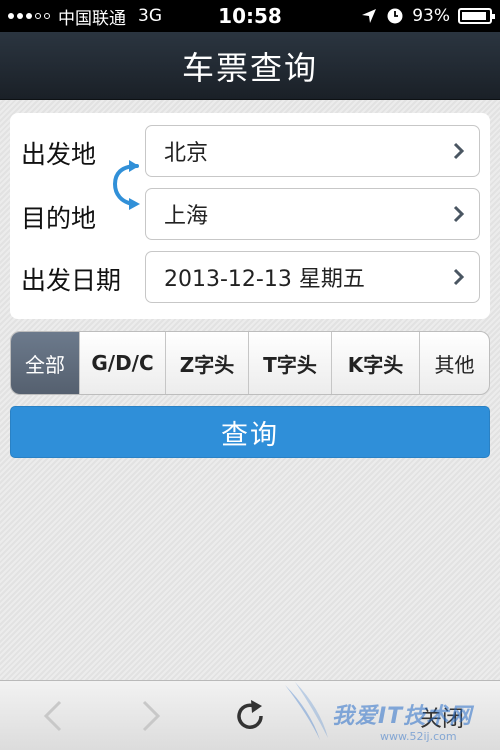 The height and width of the screenshot is (750, 500). Describe the element at coordinates (59, 218) in the screenshot. I see `to-label: 目的地` at that location.